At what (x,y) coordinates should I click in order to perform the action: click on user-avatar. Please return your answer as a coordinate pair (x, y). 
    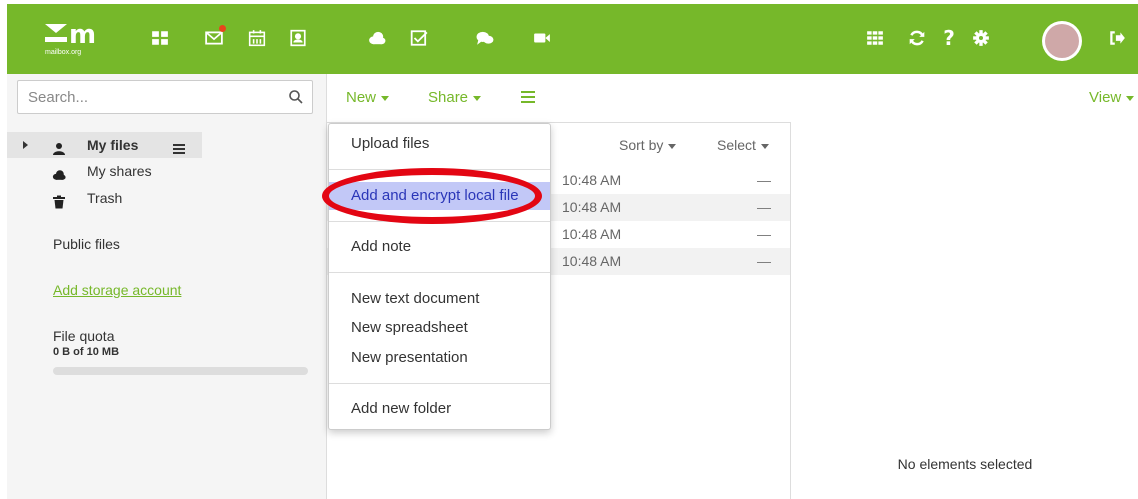
    Looking at the image, I should click on (1062, 41).